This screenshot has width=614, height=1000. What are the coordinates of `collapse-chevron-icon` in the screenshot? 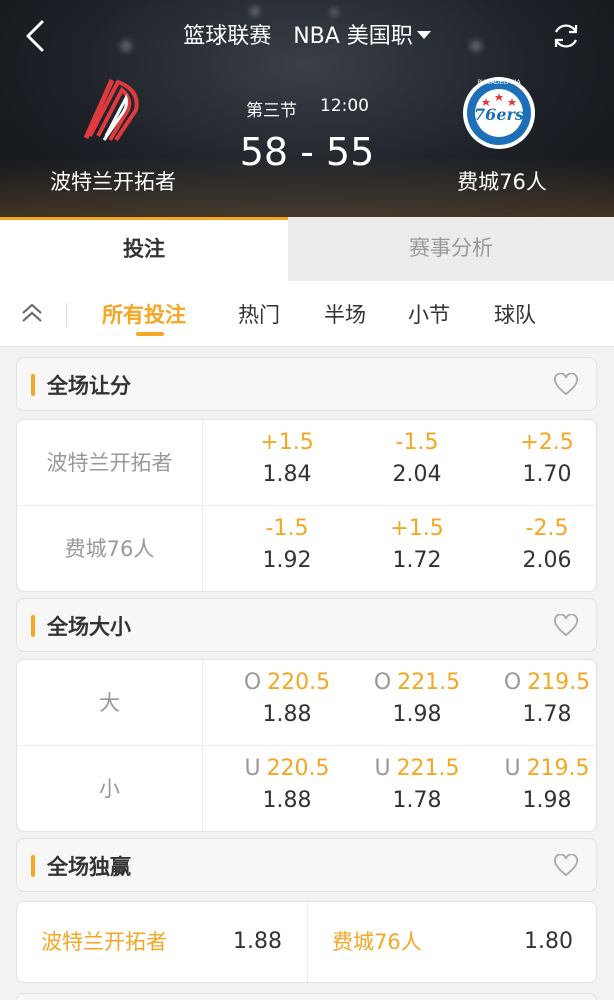 It's located at (32, 313).